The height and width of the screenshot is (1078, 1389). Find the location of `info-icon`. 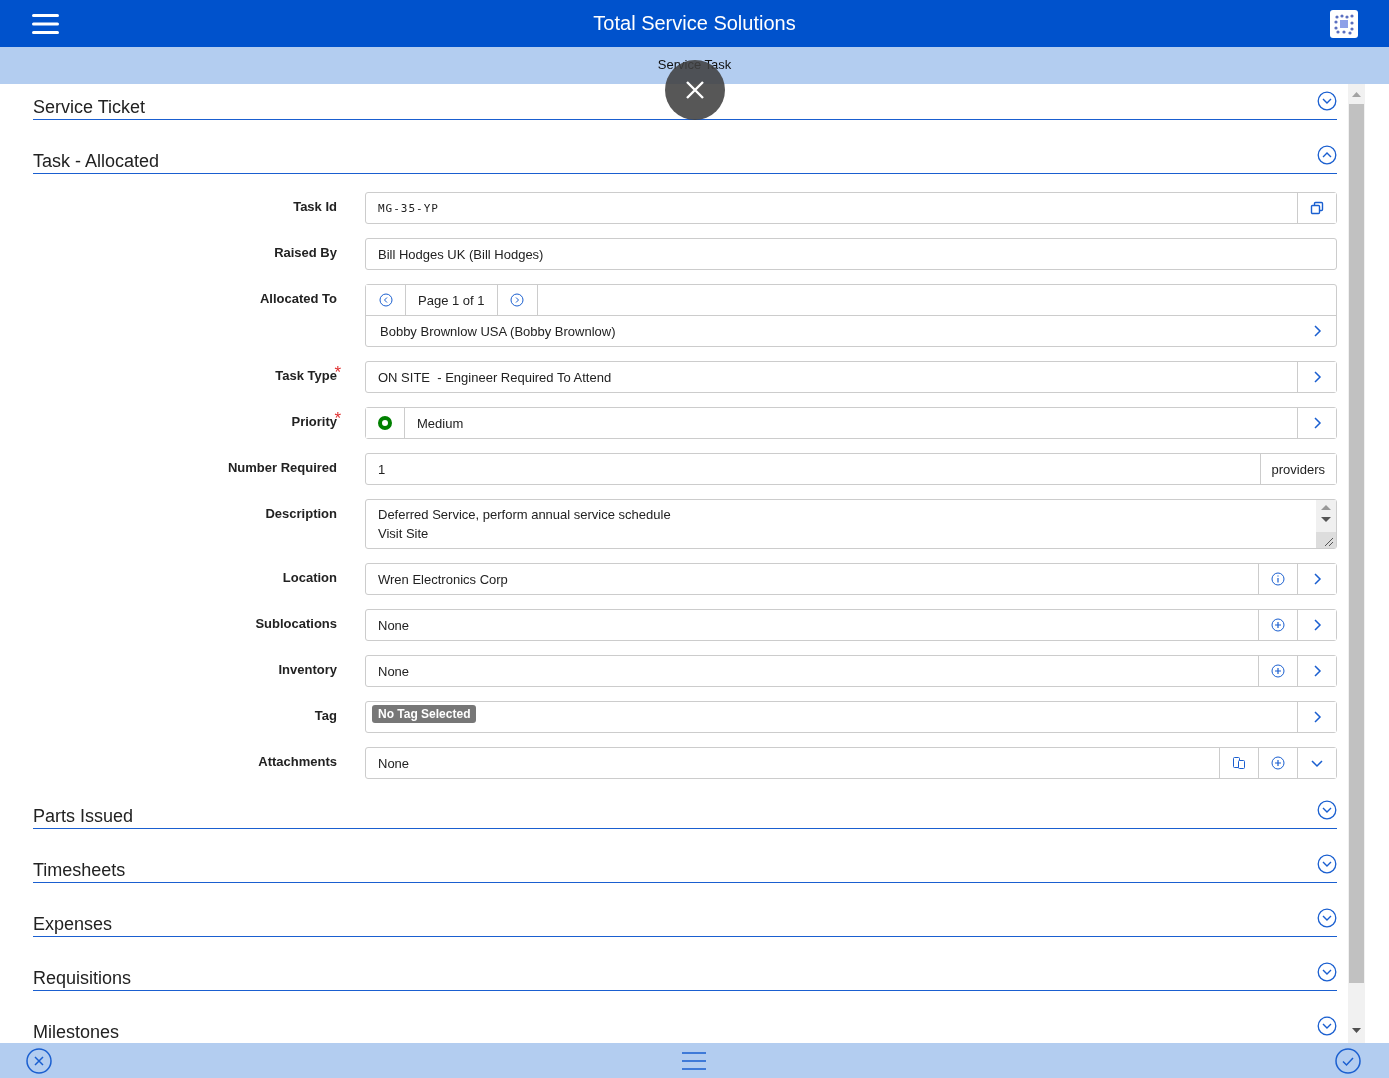

info-icon is located at coordinates (1278, 579).